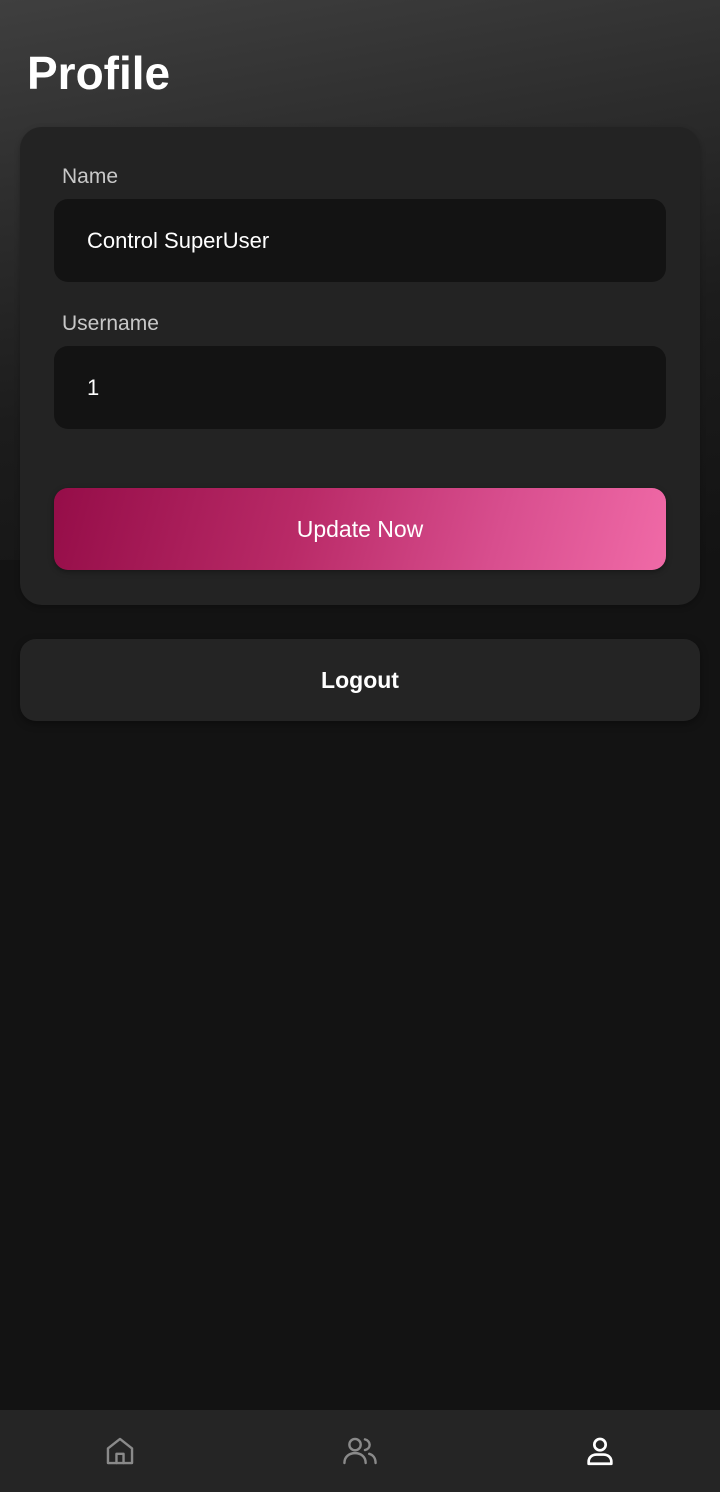 The width and height of the screenshot is (720, 1492). What do you see at coordinates (360, 387) in the screenshot?
I see `username-field` at bounding box center [360, 387].